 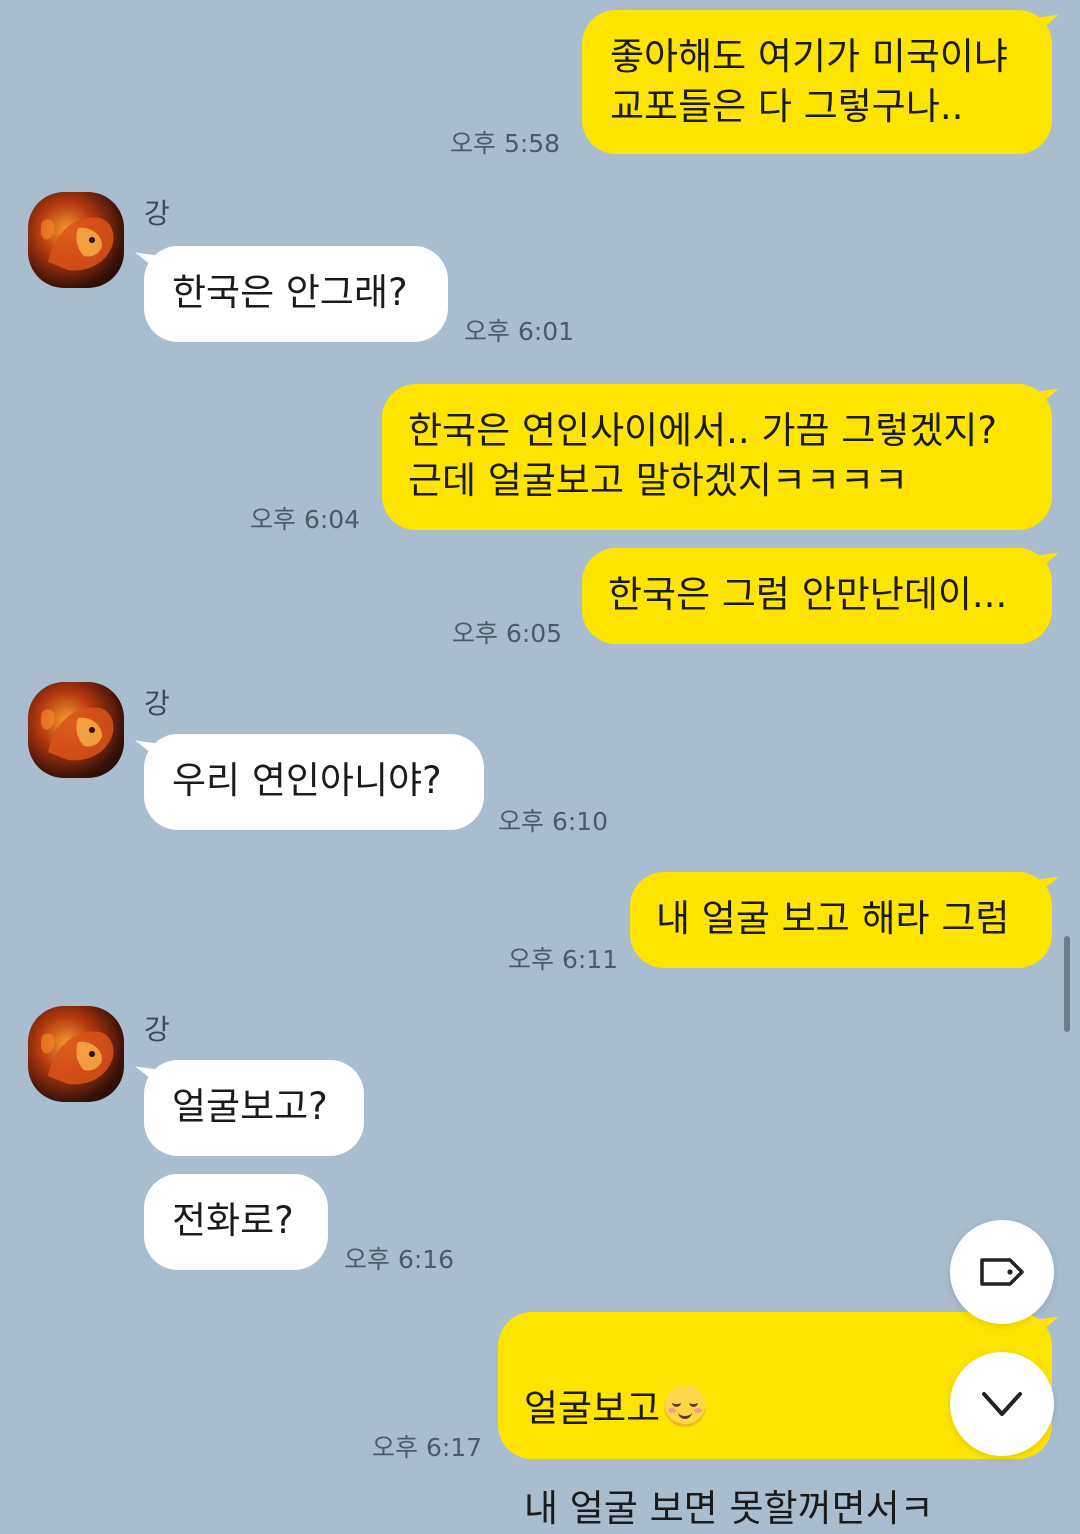 I want to click on message-time: 오후 5:58, so click(x=505, y=143).